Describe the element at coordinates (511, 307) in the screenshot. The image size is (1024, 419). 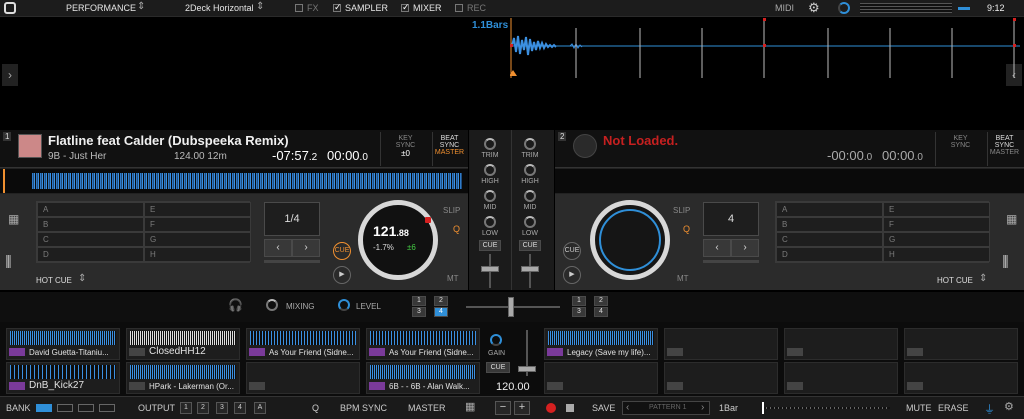
I see `crossfader-handle` at that location.